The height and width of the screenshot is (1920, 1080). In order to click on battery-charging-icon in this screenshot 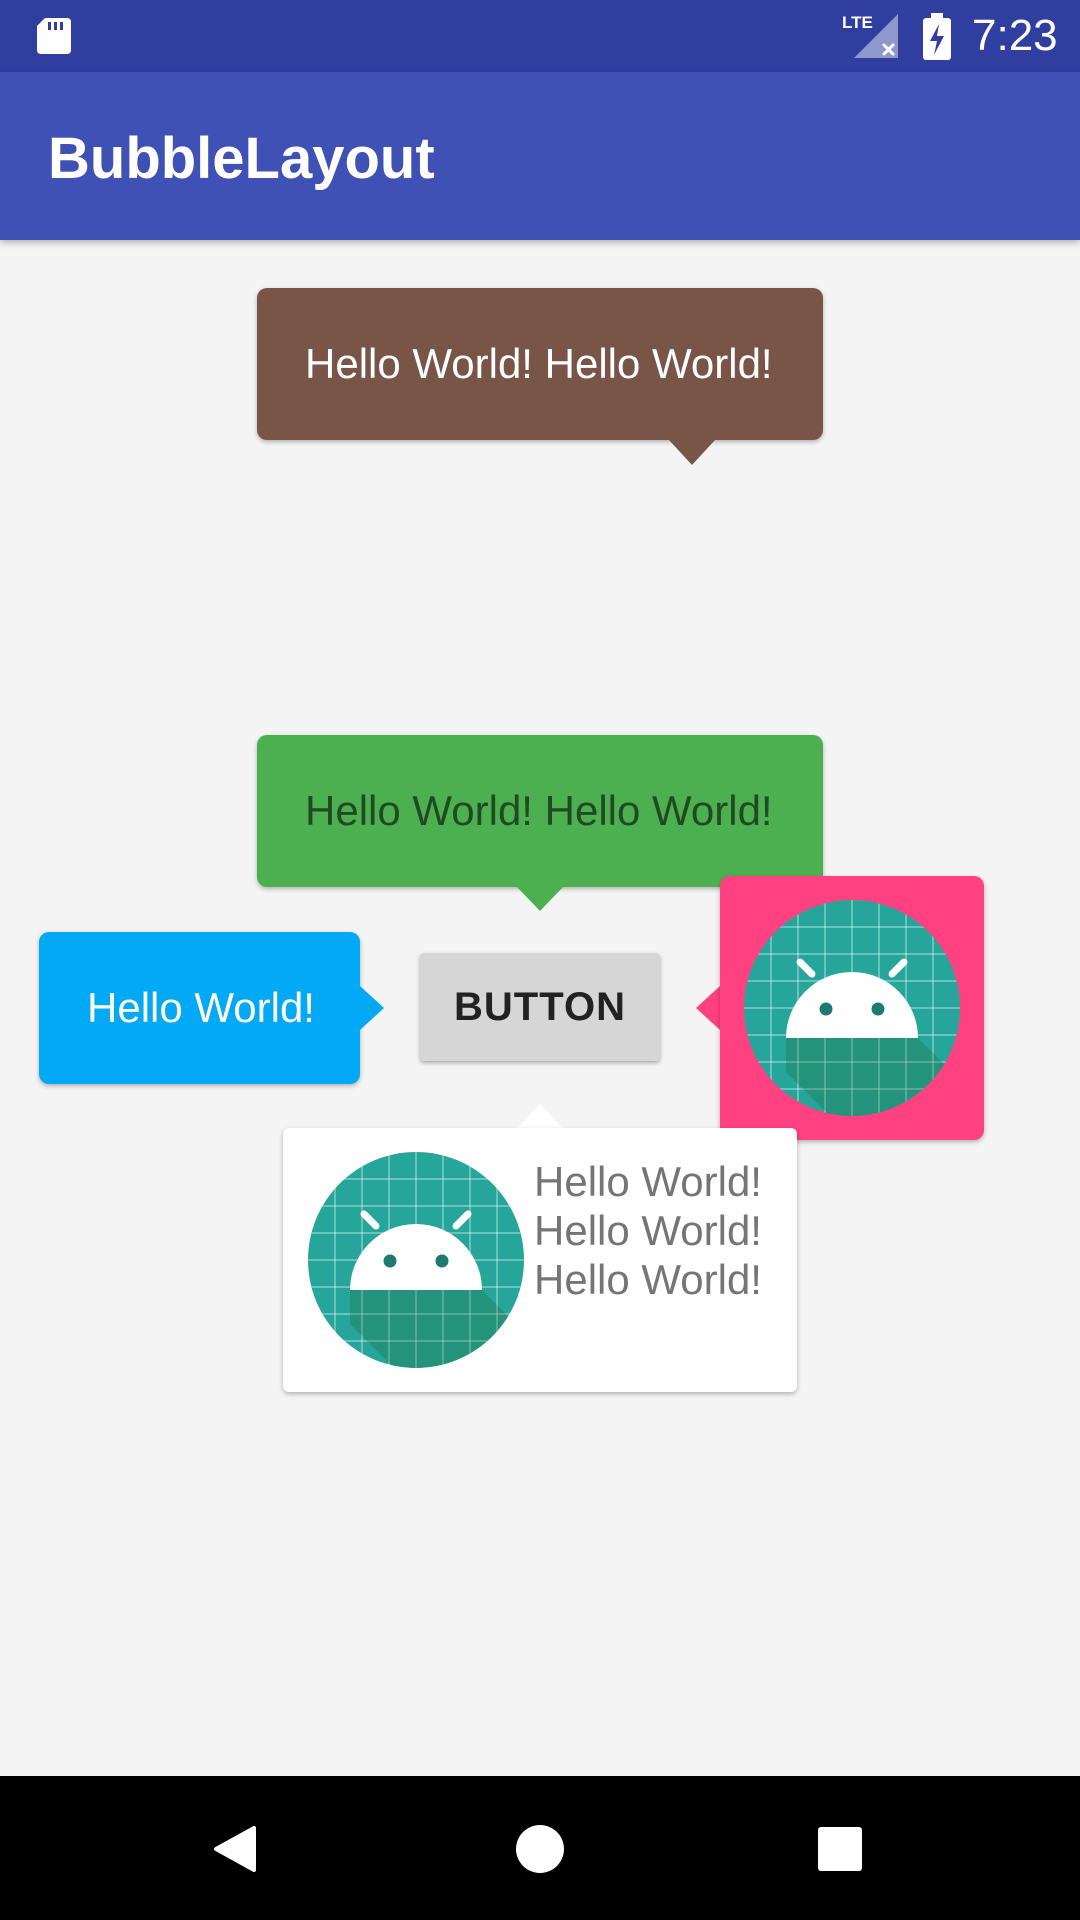, I will do `click(937, 36)`.